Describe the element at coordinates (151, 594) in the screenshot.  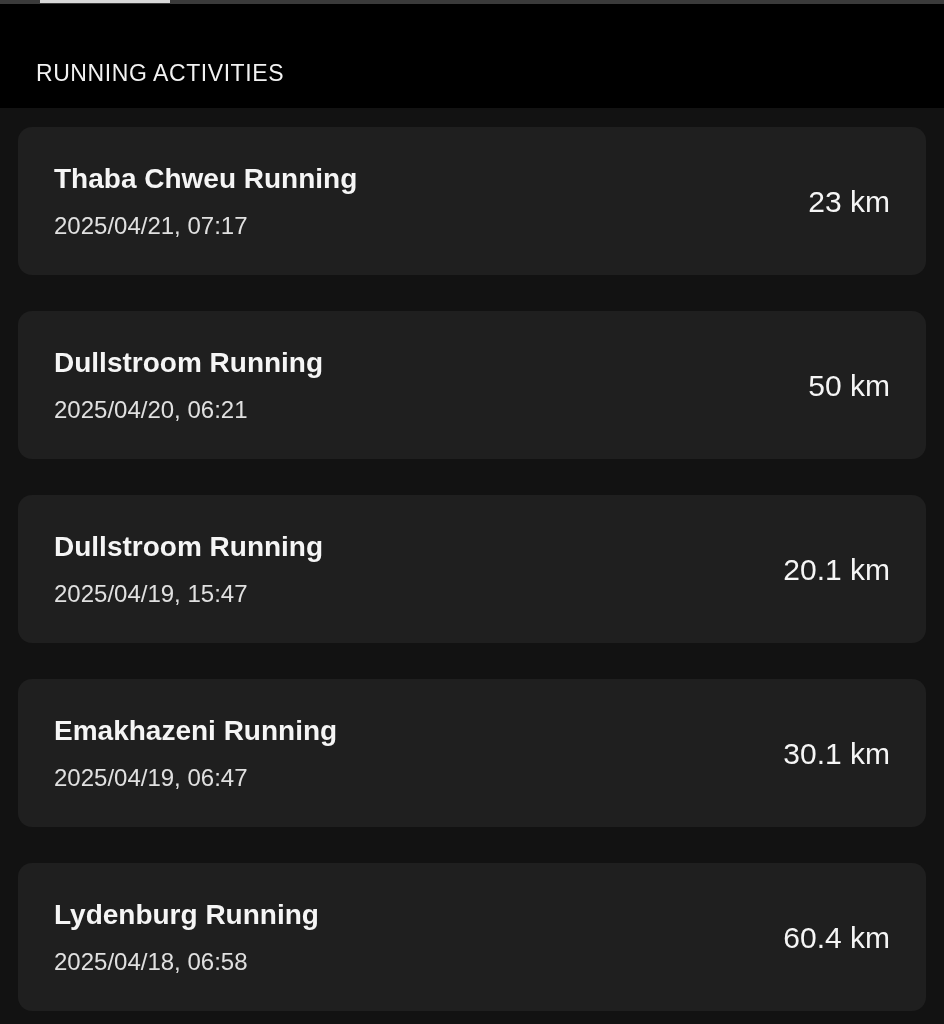
I see `activity-date: 2025/04/19, 15:47` at that location.